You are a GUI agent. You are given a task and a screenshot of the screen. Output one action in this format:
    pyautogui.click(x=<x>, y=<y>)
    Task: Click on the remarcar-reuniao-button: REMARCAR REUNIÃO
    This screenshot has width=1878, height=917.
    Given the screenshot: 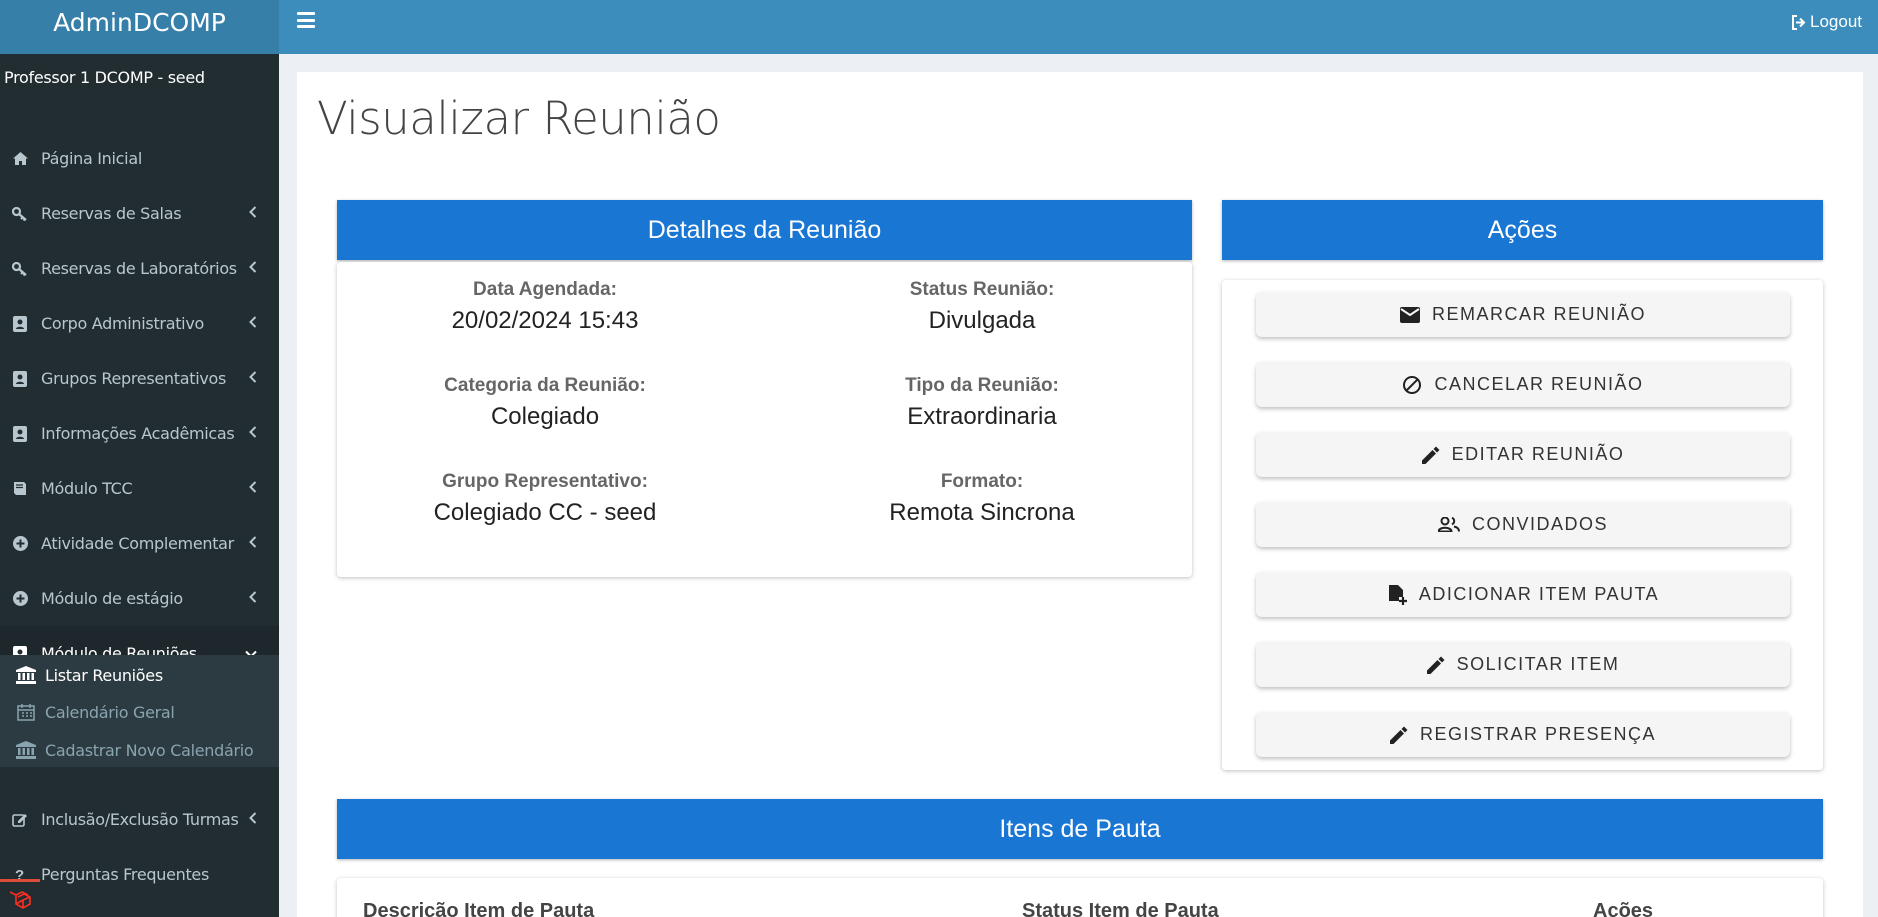 What is the action you would take?
    pyautogui.click(x=1523, y=314)
    